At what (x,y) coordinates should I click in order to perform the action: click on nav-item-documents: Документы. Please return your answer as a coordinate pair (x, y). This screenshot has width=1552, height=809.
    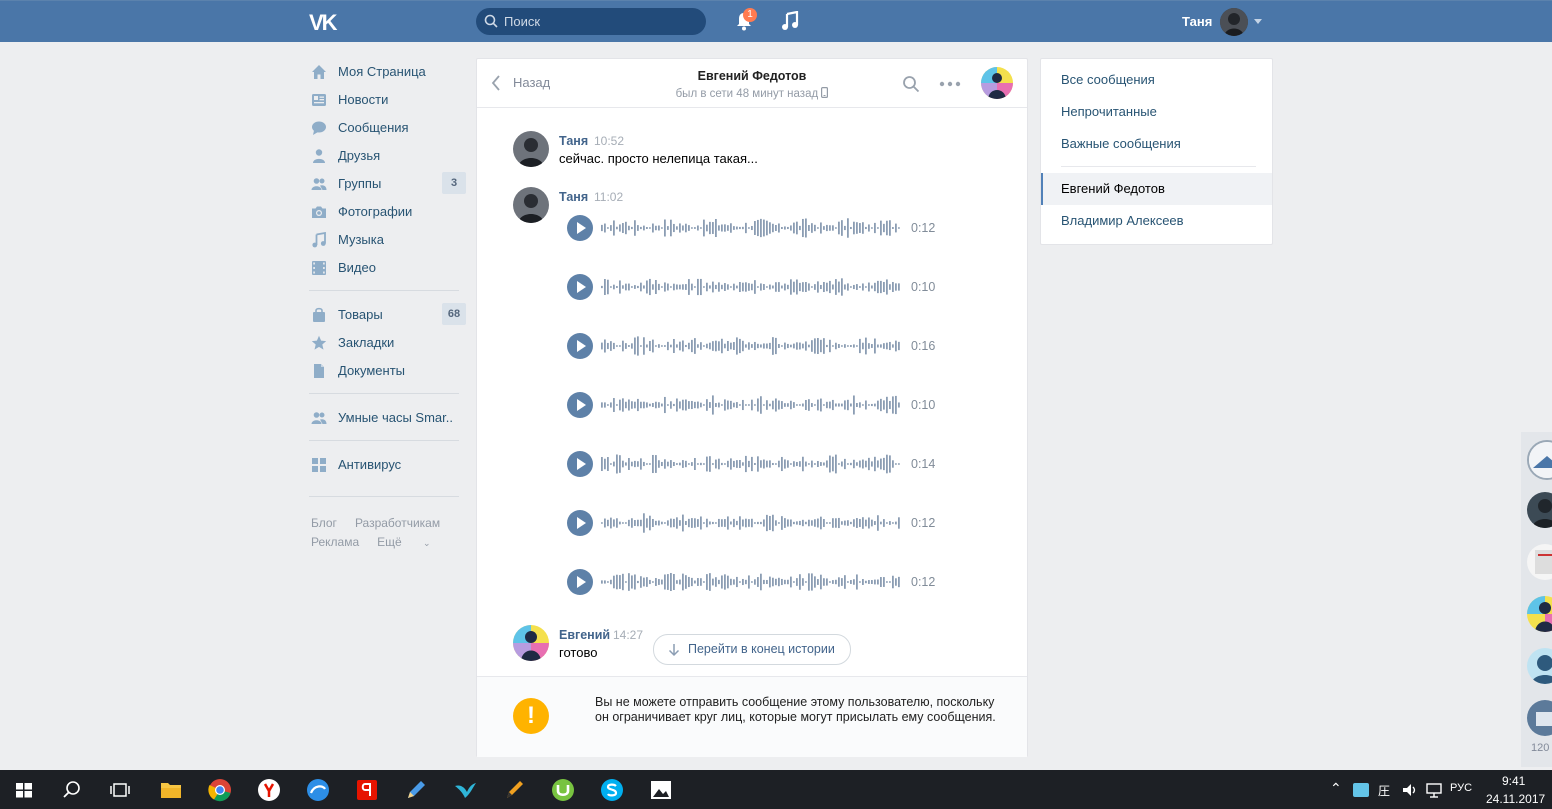
    Looking at the image, I should click on (384, 371).